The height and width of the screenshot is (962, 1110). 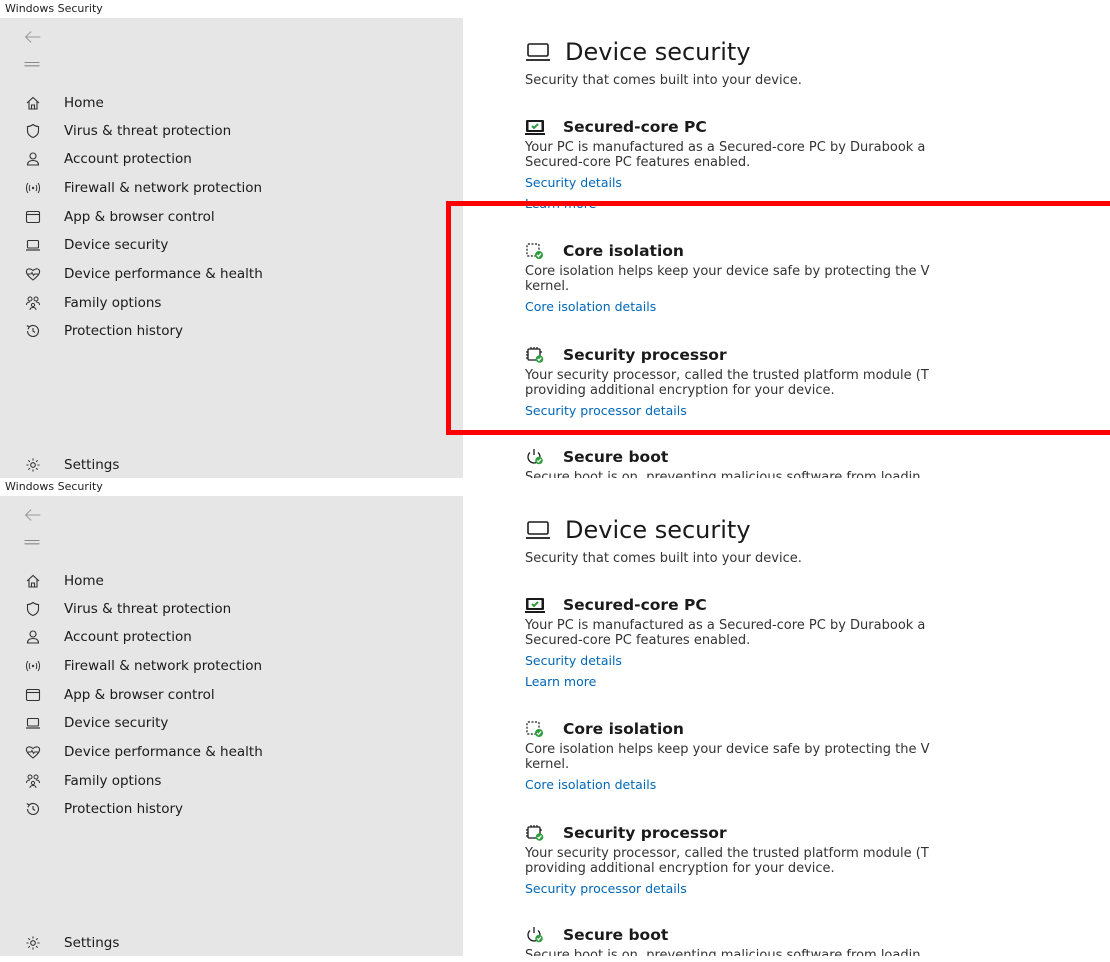 What do you see at coordinates (547, 764) in the screenshot?
I see `core-isolation-desc-2: kernel.` at bounding box center [547, 764].